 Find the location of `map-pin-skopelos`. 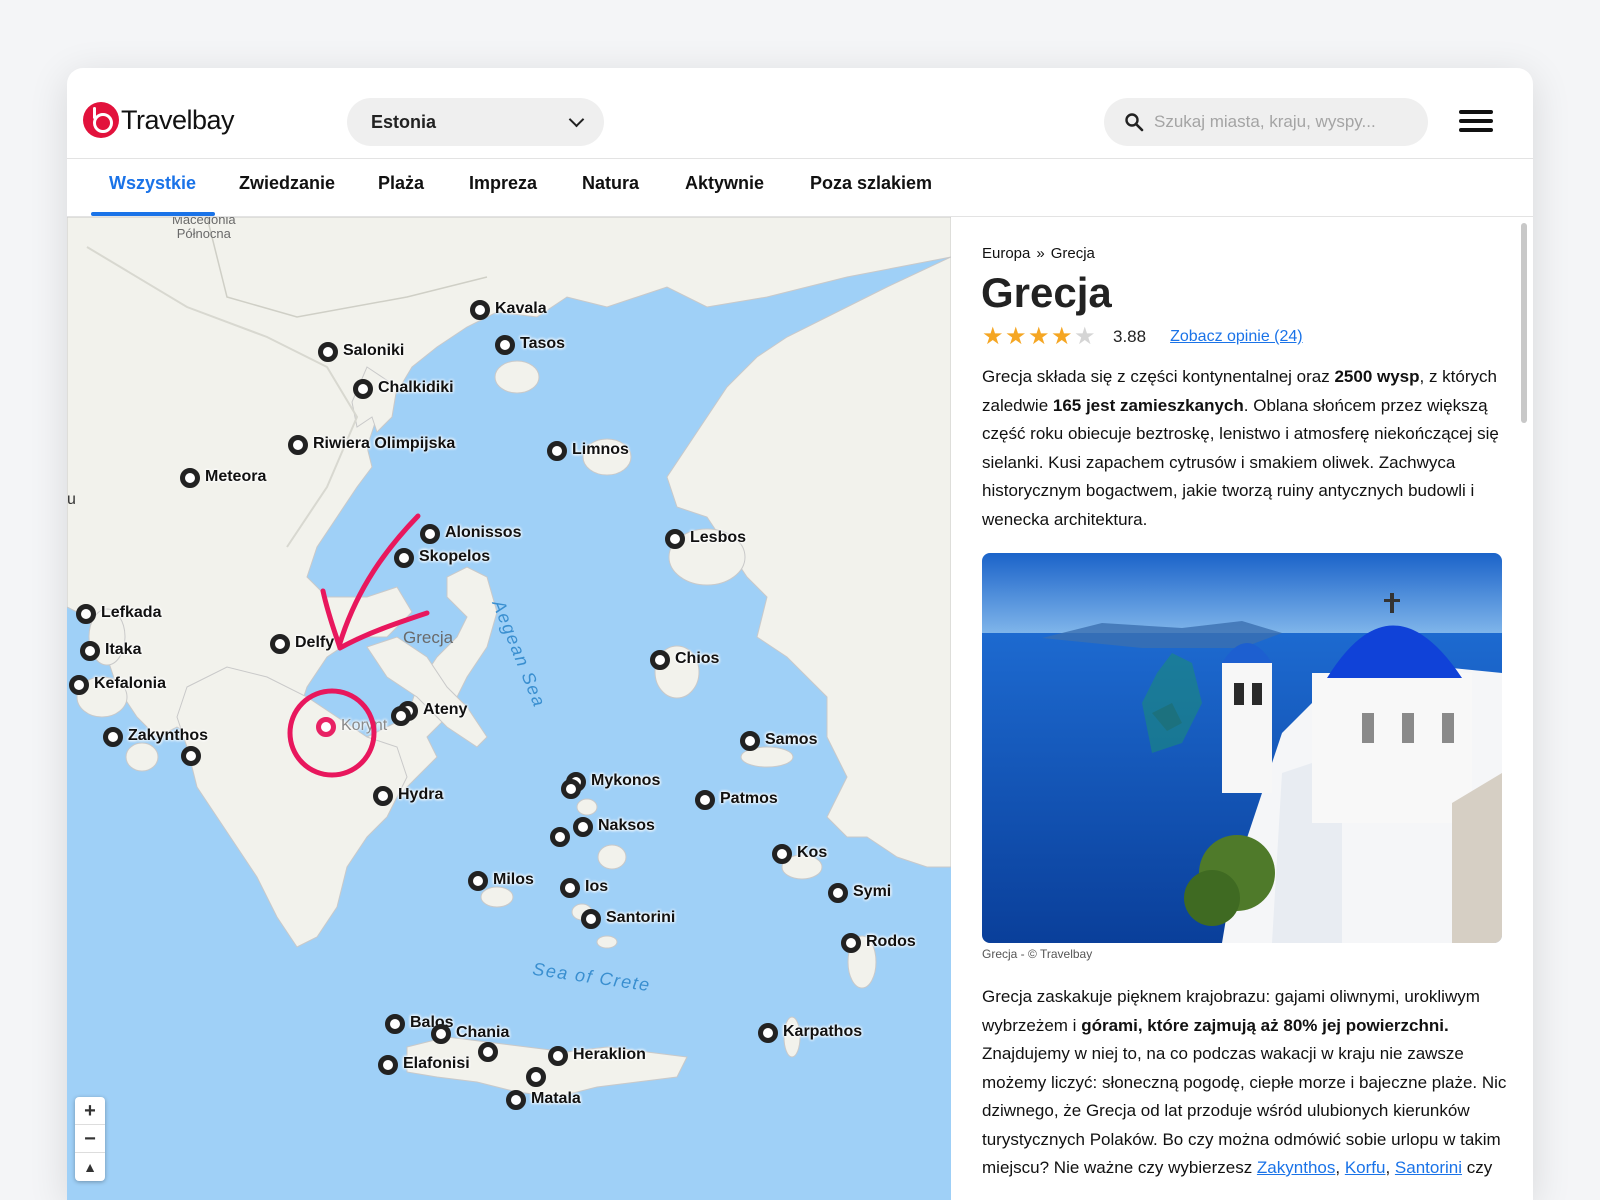

map-pin-skopelos is located at coordinates (404, 558).